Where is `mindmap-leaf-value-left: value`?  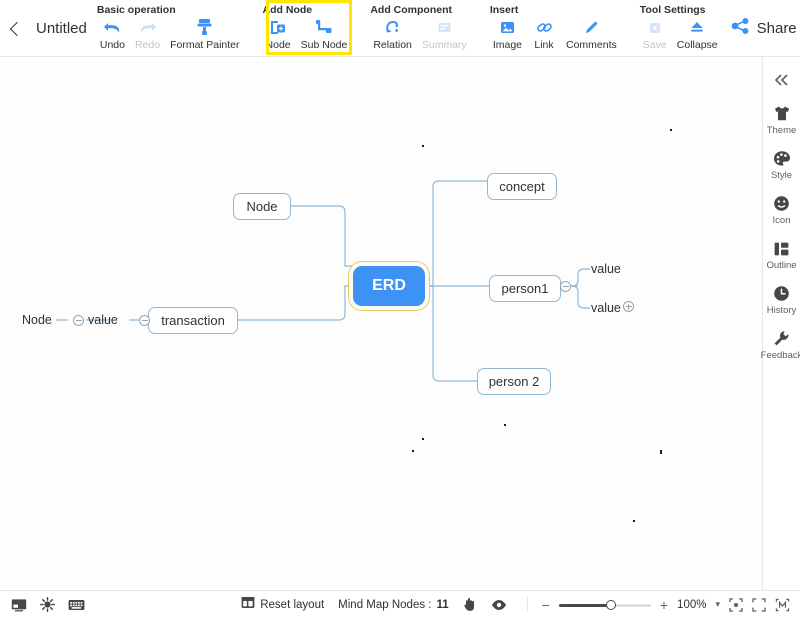 mindmap-leaf-value-left: value is located at coordinates (103, 320).